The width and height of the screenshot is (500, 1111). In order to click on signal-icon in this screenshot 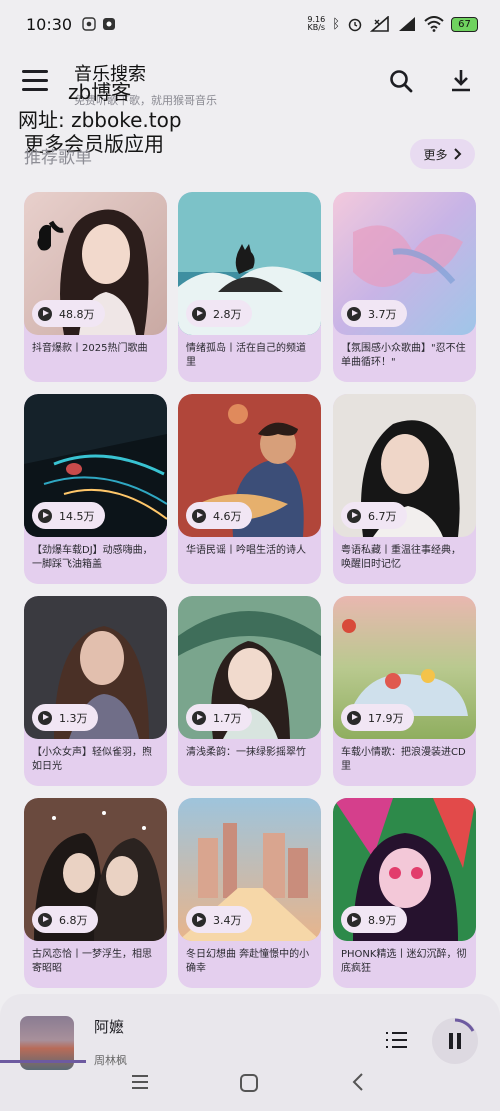, I will do `click(379, 24)`.